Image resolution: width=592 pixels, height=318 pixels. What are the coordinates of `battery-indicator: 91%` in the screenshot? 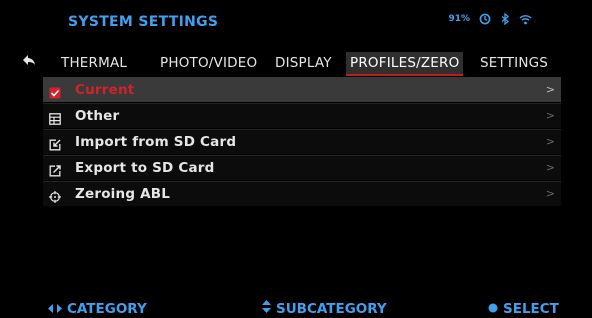 It's located at (459, 19).